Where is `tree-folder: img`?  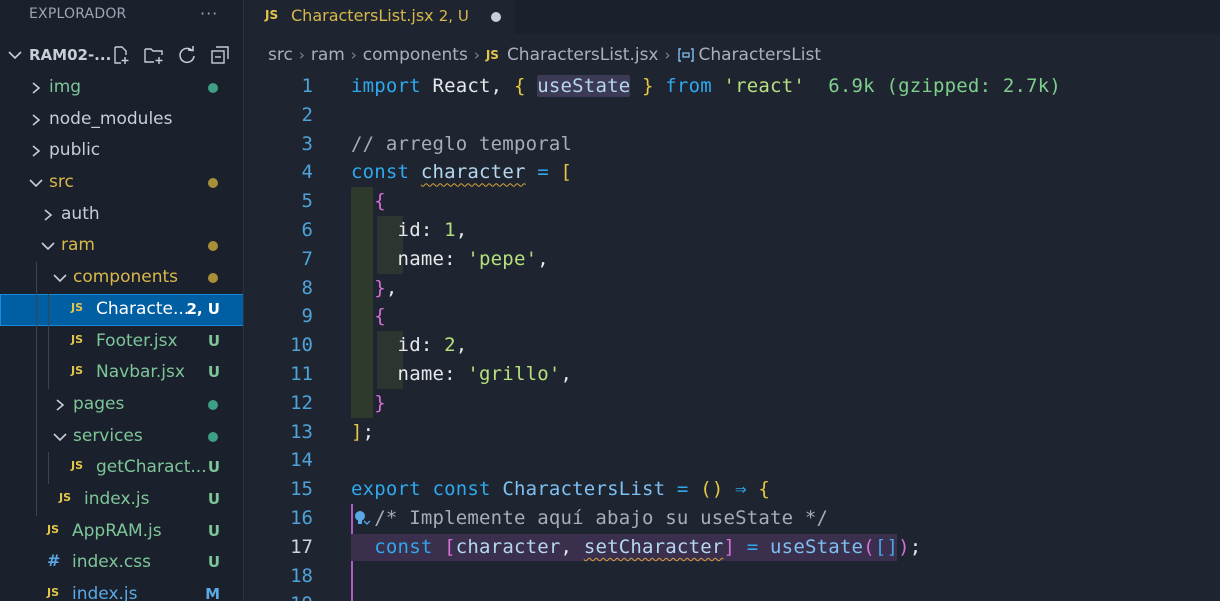 tree-folder: img is located at coordinates (121, 88).